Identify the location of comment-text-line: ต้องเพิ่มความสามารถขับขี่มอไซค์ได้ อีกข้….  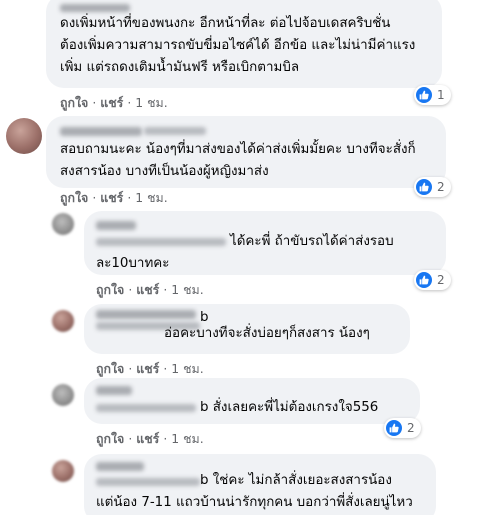
(238, 45).